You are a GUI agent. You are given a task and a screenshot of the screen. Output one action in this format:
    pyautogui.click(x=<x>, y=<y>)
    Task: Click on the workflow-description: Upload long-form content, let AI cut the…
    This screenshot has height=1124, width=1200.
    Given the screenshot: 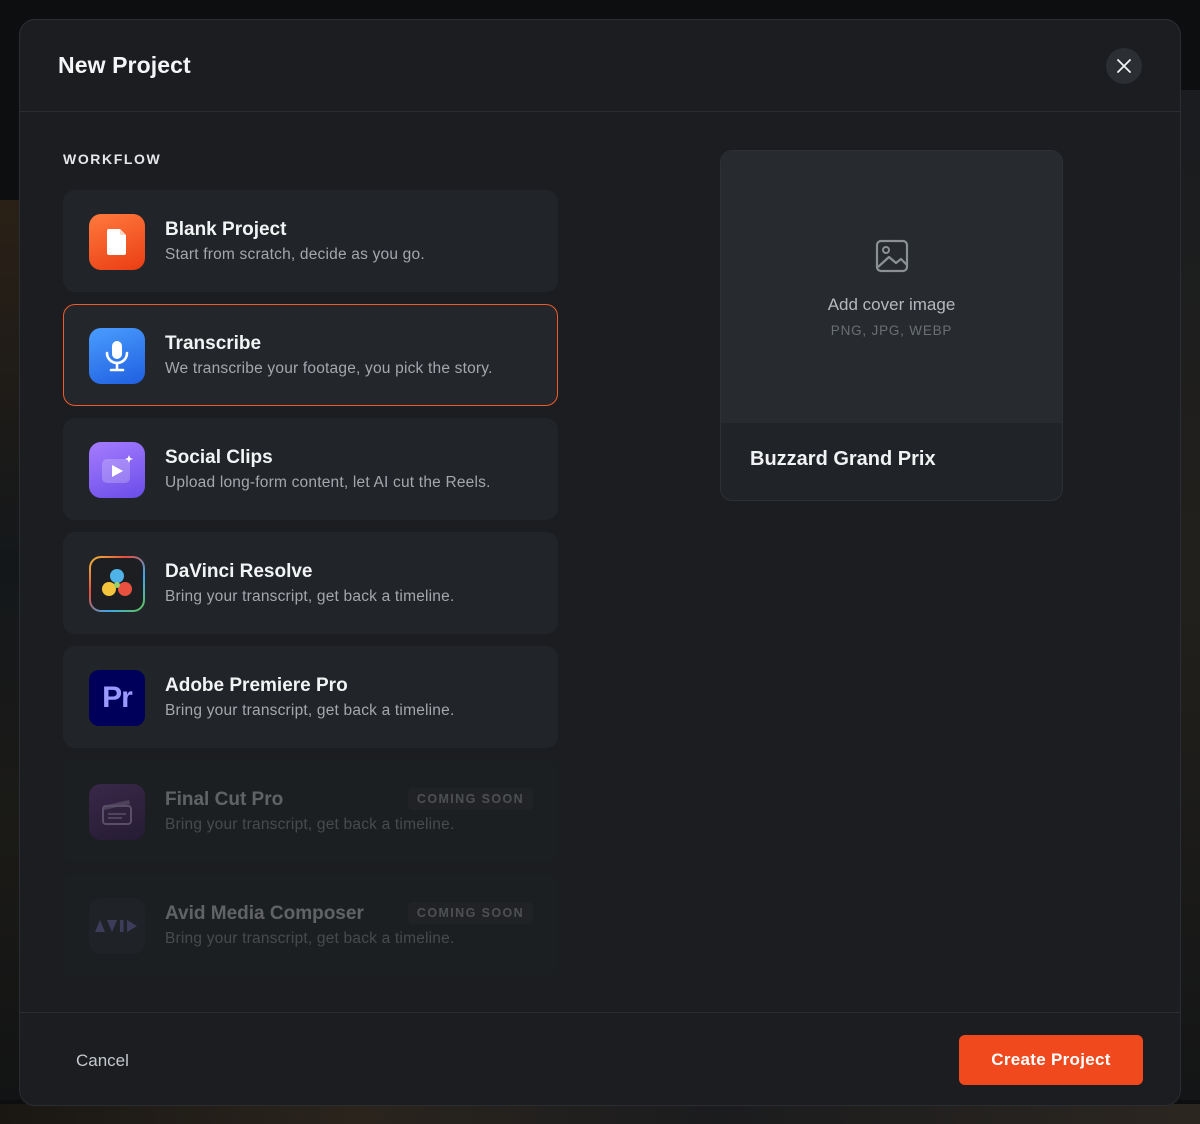 What is the action you would take?
    pyautogui.click(x=328, y=482)
    